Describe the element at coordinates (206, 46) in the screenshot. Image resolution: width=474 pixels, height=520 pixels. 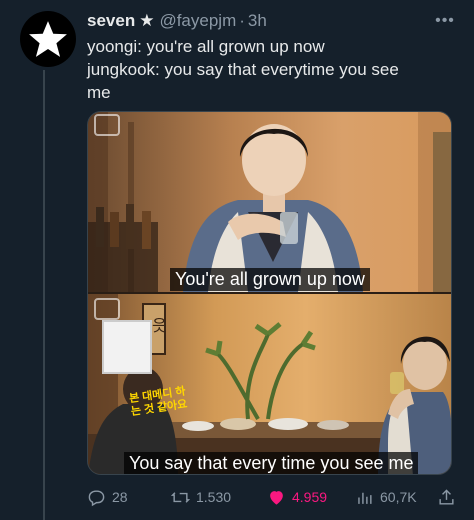
I see `tweet-line: yoongi: you're all grown up now` at that location.